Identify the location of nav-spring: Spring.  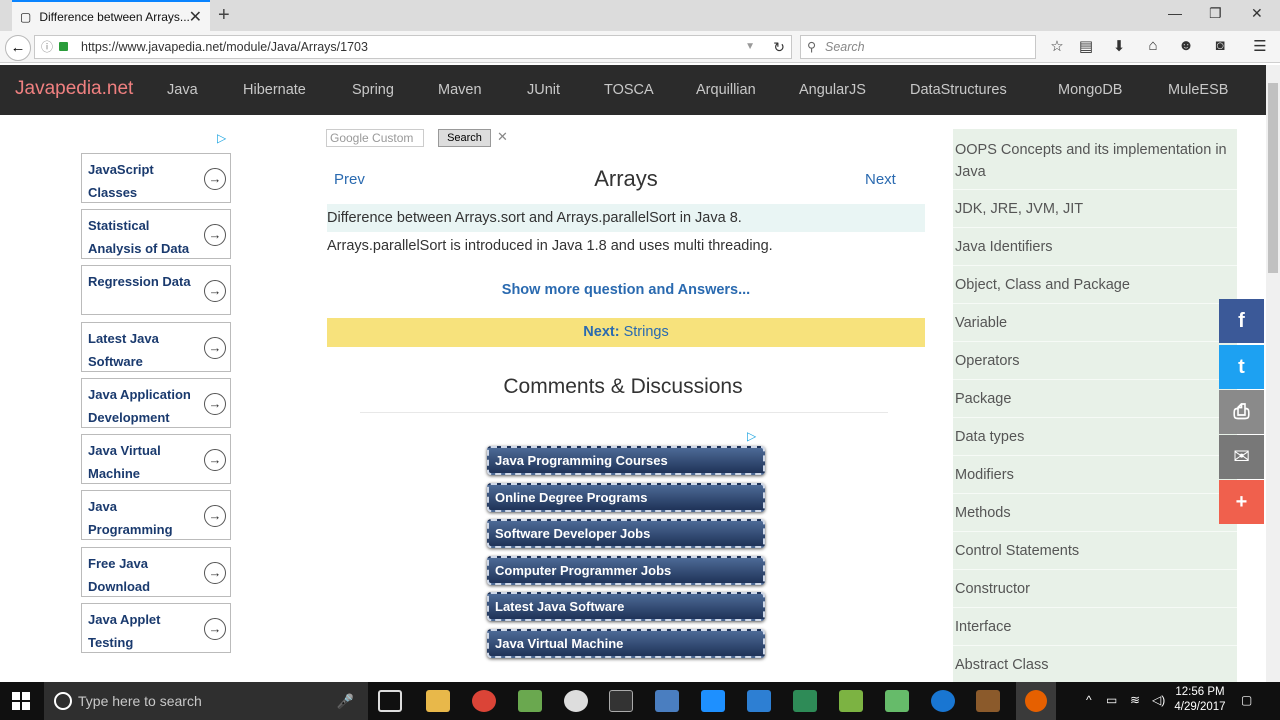
(373, 90).